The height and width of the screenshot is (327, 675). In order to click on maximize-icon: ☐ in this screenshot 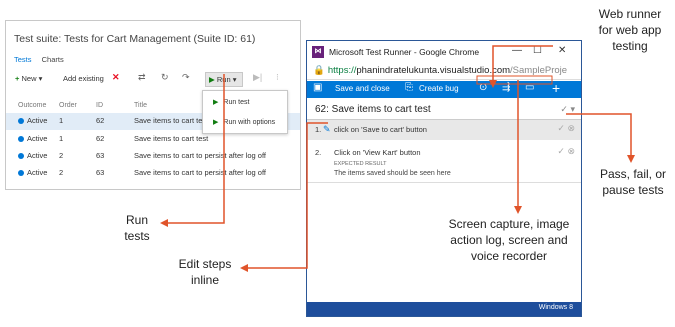, I will do `click(537, 50)`.